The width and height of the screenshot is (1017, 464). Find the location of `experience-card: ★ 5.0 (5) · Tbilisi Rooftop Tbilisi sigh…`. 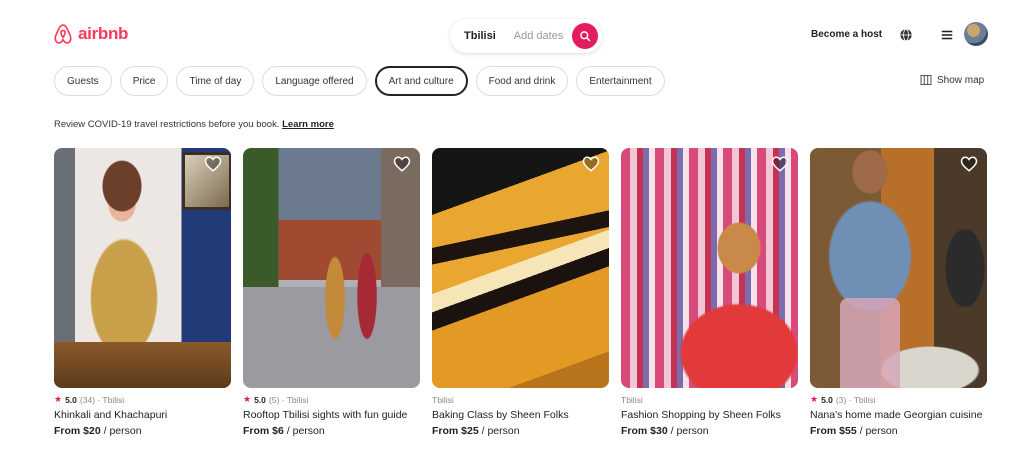

experience-card: ★ 5.0 (5) · Tbilisi Rooftop Tbilisi sigh… is located at coordinates (331, 292).